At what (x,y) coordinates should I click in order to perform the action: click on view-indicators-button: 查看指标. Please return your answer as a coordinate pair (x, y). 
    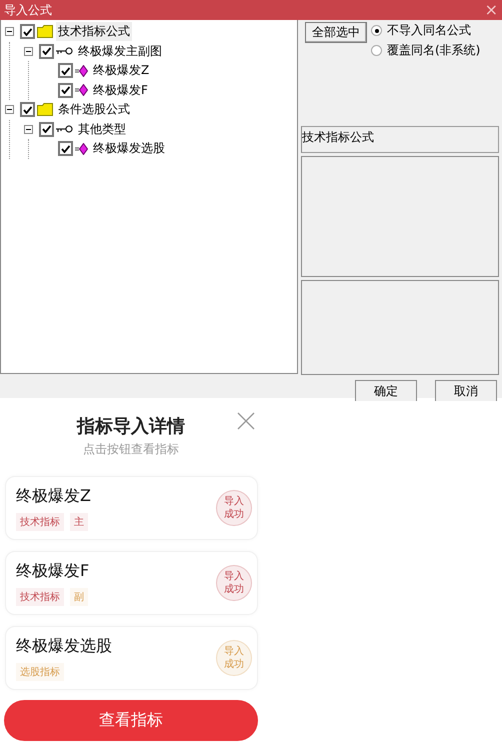
    Looking at the image, I should click on (131, 720).